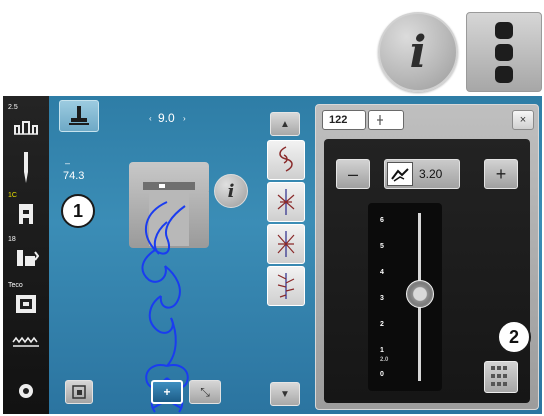 The height and width of the screenshot is (416, 544). I want to click on screen-info-button: i, so click(231, 191).